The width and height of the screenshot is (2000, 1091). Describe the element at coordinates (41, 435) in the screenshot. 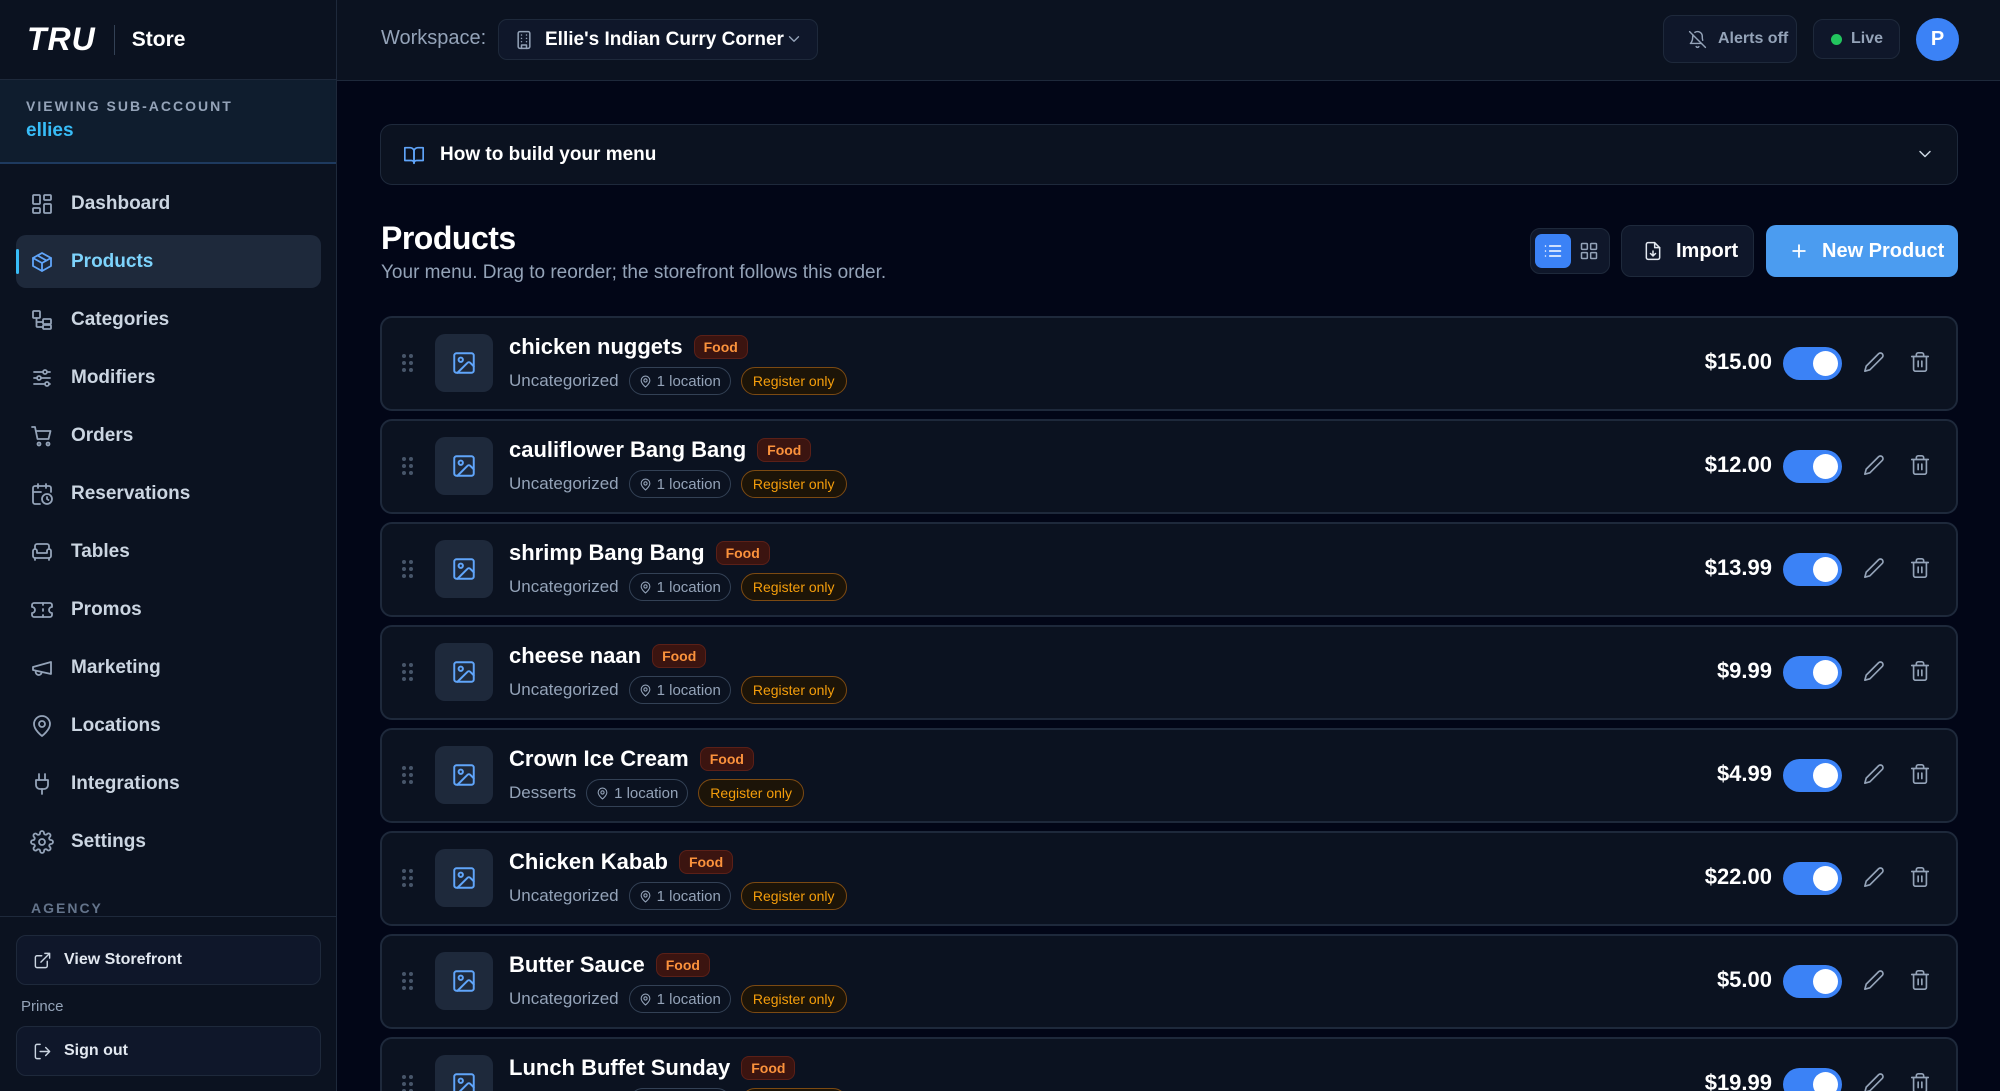

I see `cart-icon` at that location.